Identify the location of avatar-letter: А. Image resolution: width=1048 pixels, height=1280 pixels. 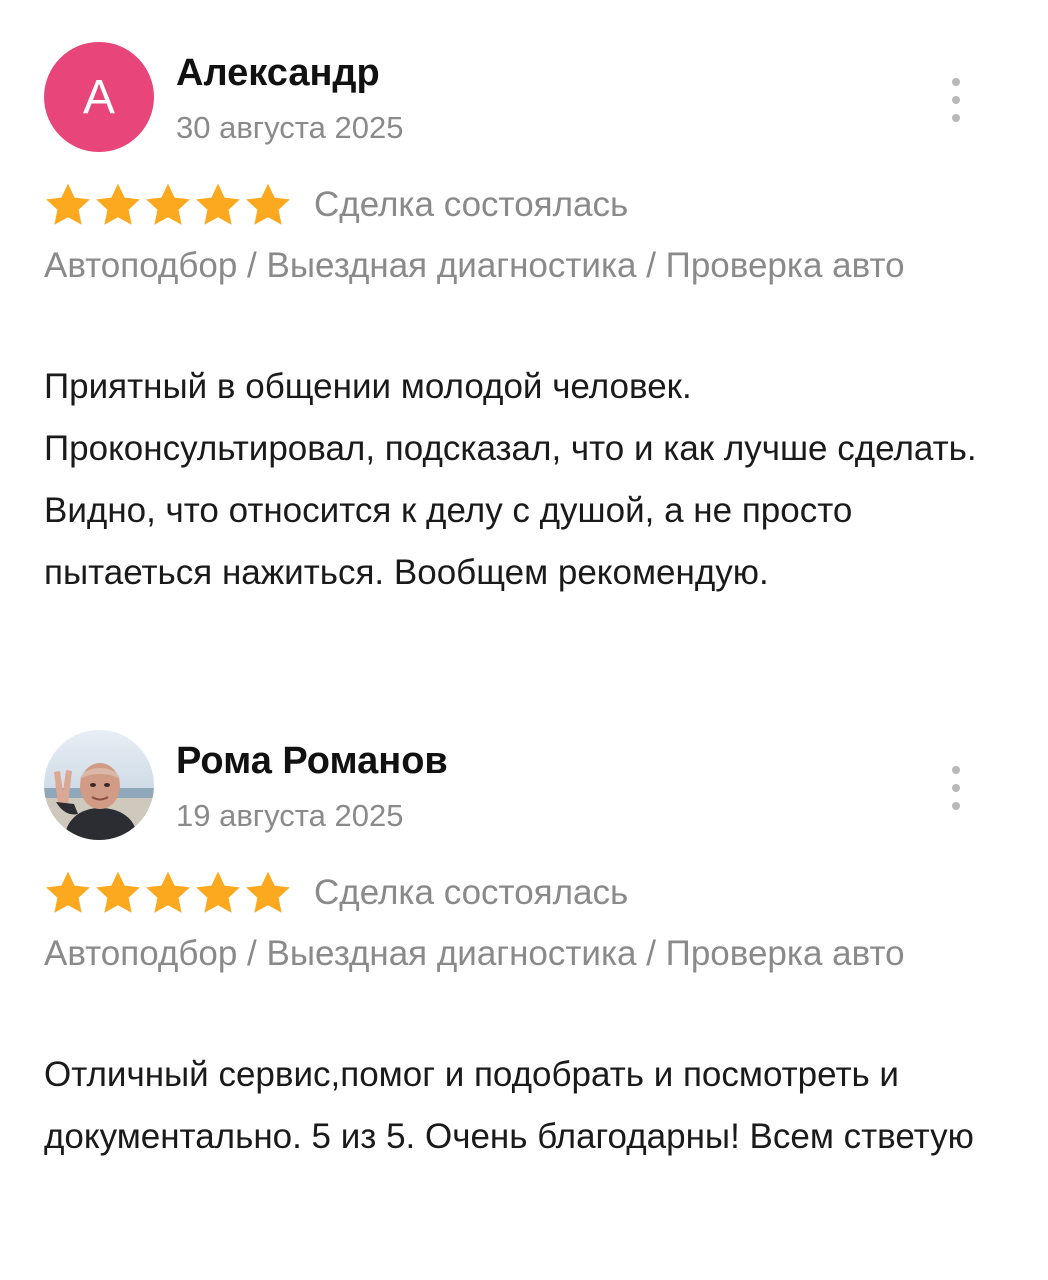
(98, 97).